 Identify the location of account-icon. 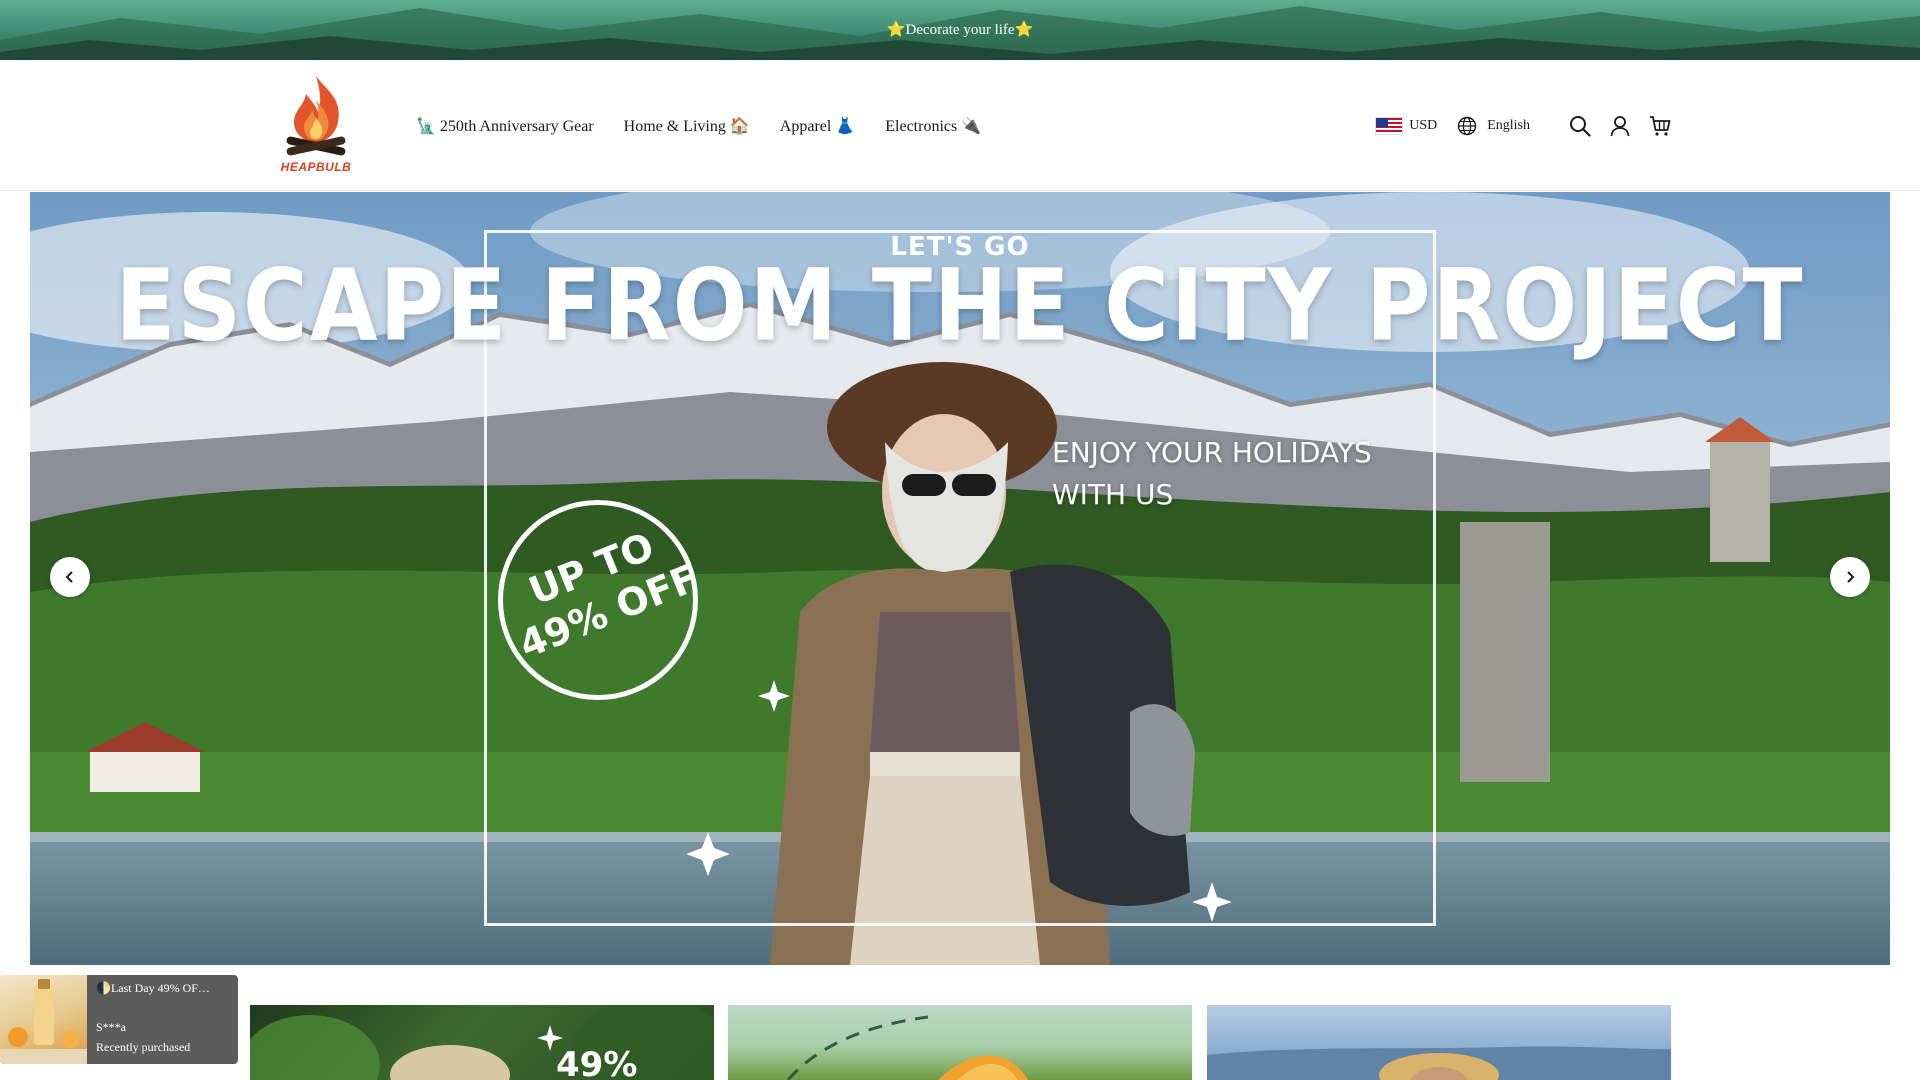
(1620, 125).